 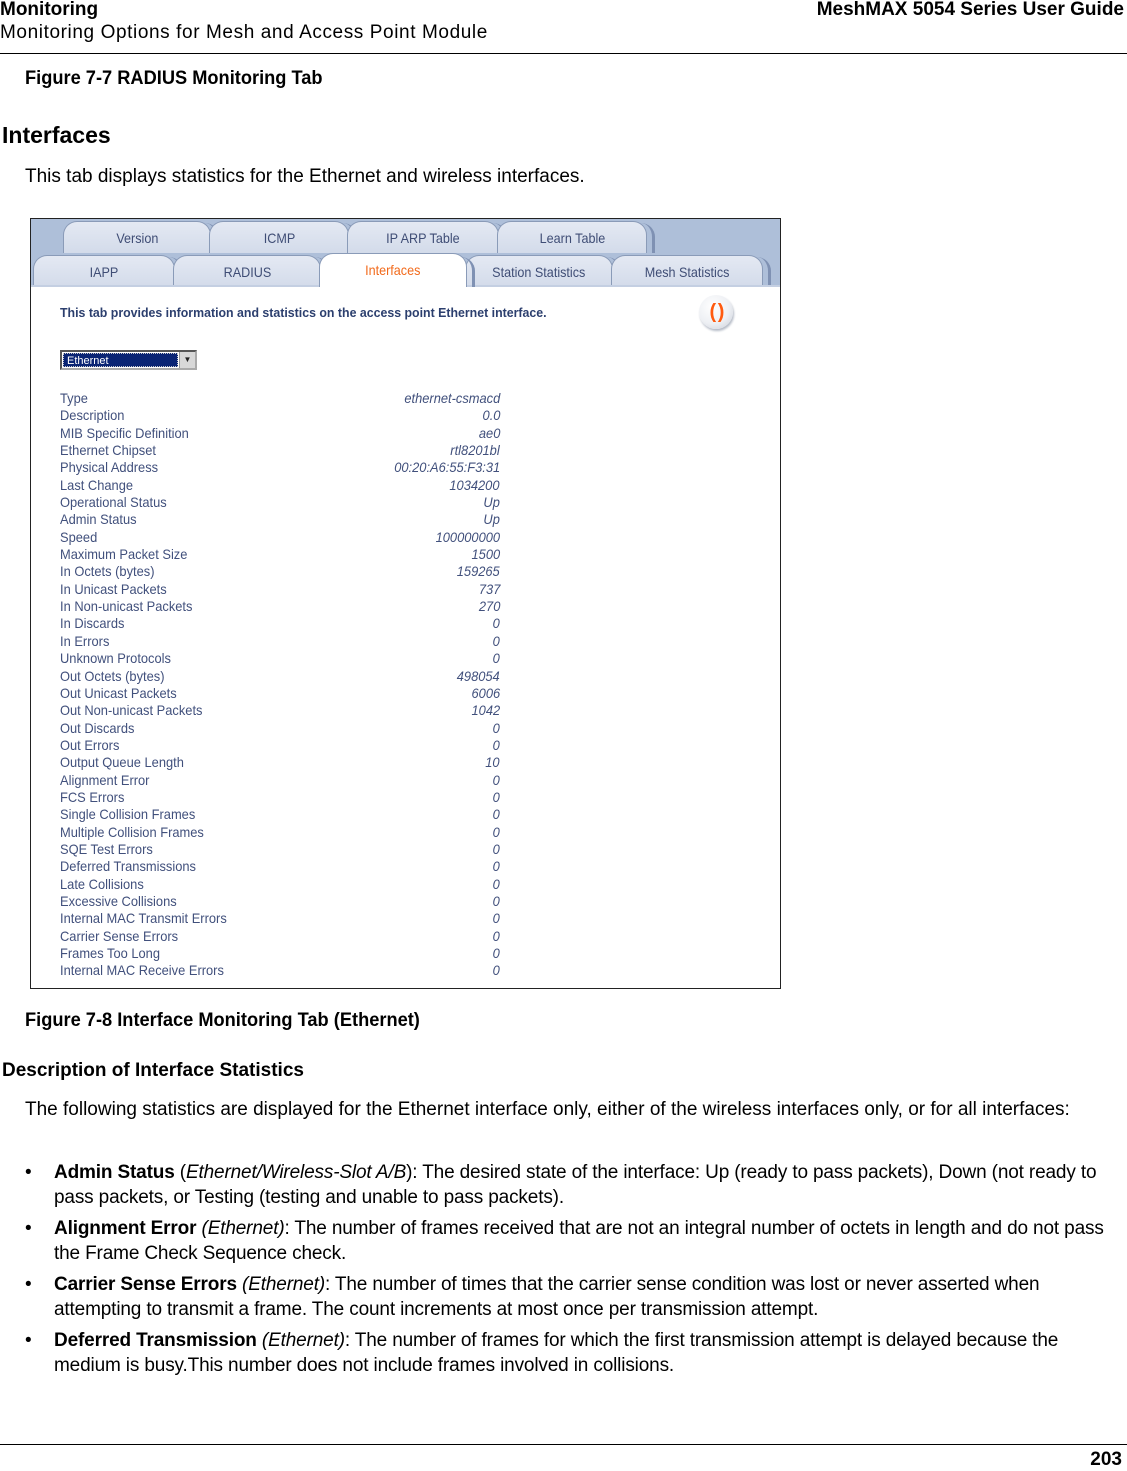 I want to click on stat-value: 6006, so click(x=485, y=692).